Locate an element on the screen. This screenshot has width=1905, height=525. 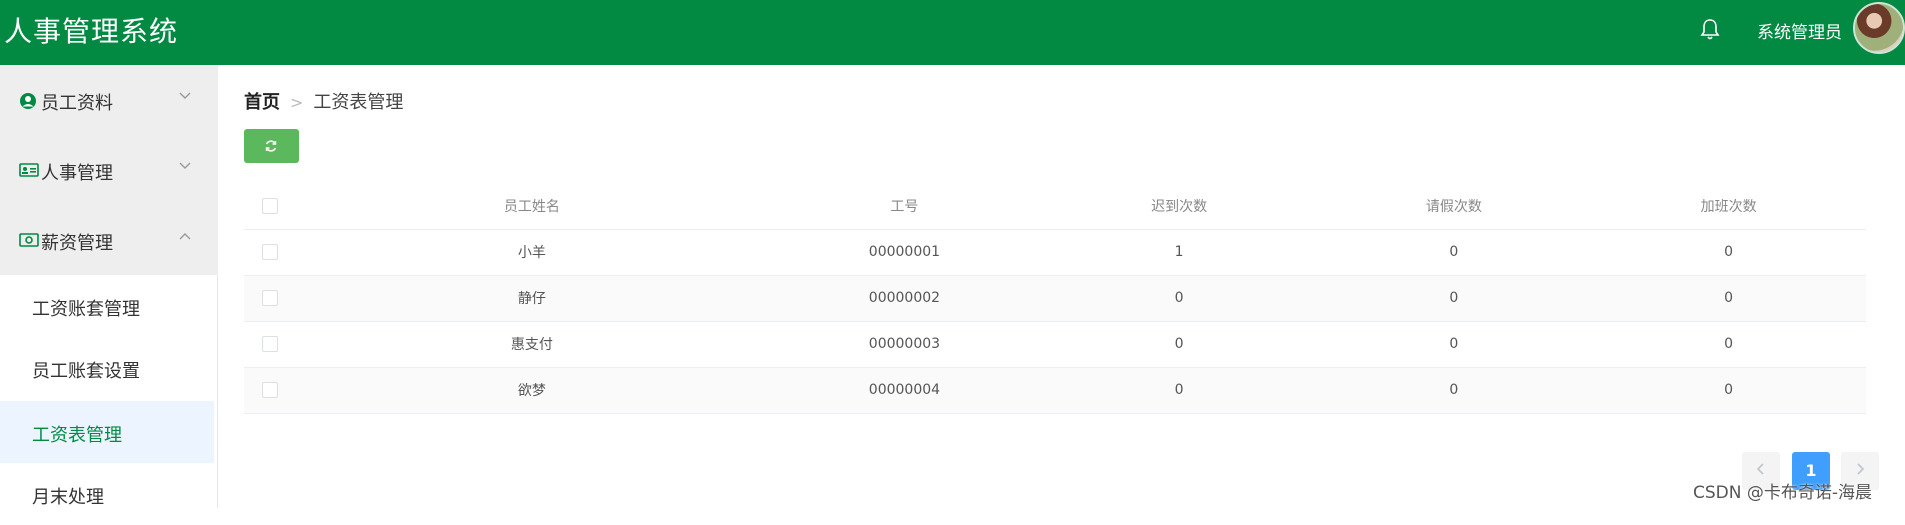
sidebar-item-label: 员工账套设置 is located at coordinates (86, 371).